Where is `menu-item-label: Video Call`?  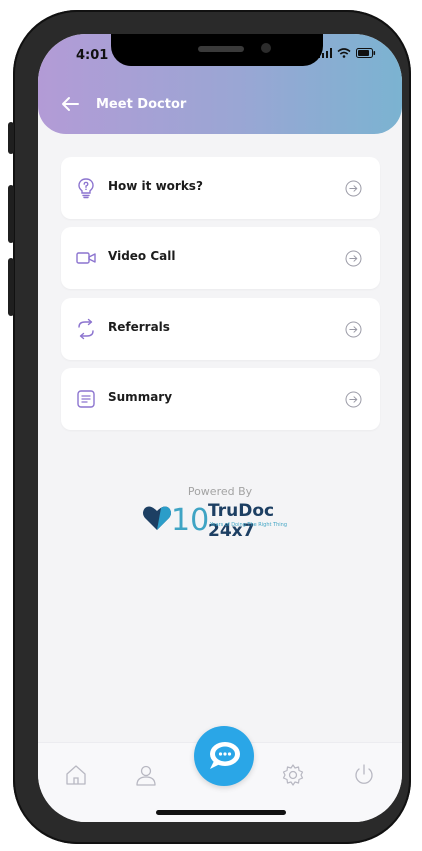
menu-item-label: Video Call is located at coordinates (142, 256).